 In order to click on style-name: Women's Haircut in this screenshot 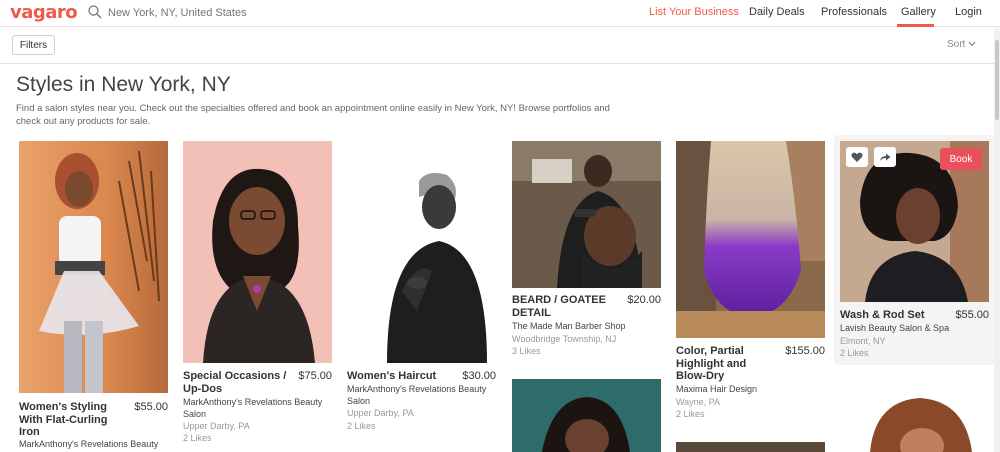, I will do `click(401, 376)`.